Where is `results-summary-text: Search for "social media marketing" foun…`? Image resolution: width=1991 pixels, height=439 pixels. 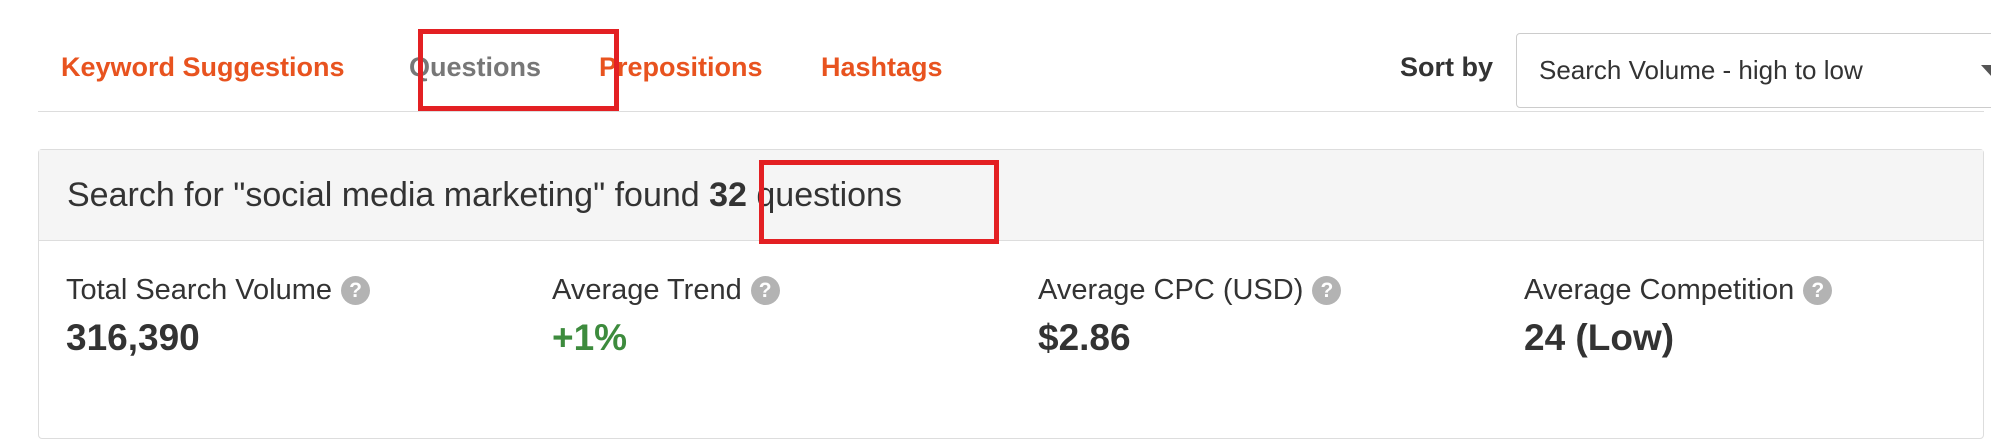
results-summary-text: Search for "social media marketing" foun… is located at coordinates (484, 195).